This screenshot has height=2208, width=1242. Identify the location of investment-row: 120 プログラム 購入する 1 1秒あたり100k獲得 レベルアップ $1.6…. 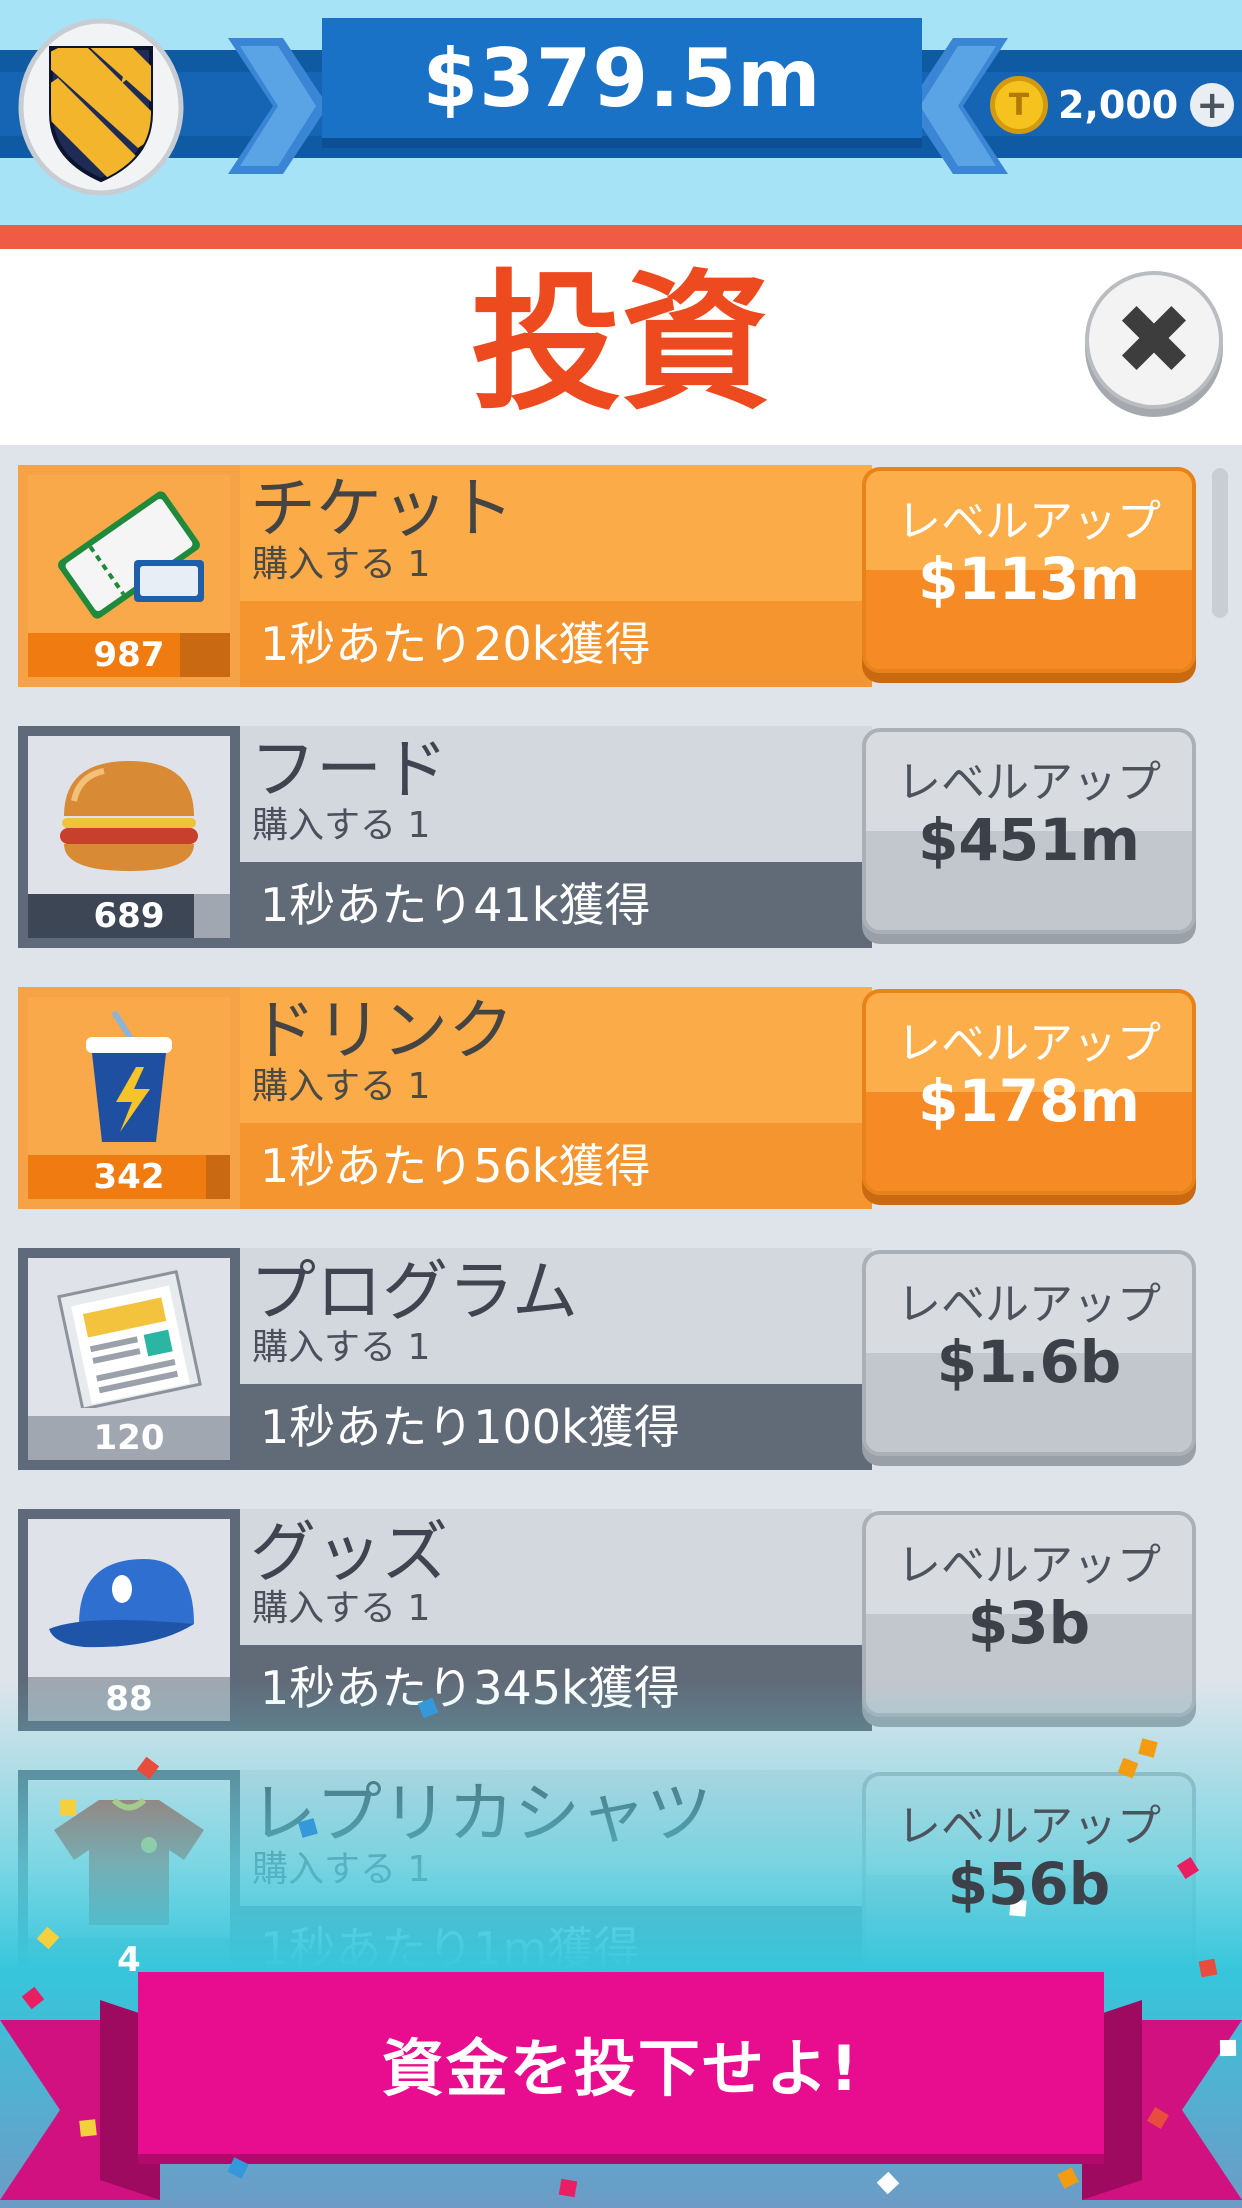
(607, 1359).